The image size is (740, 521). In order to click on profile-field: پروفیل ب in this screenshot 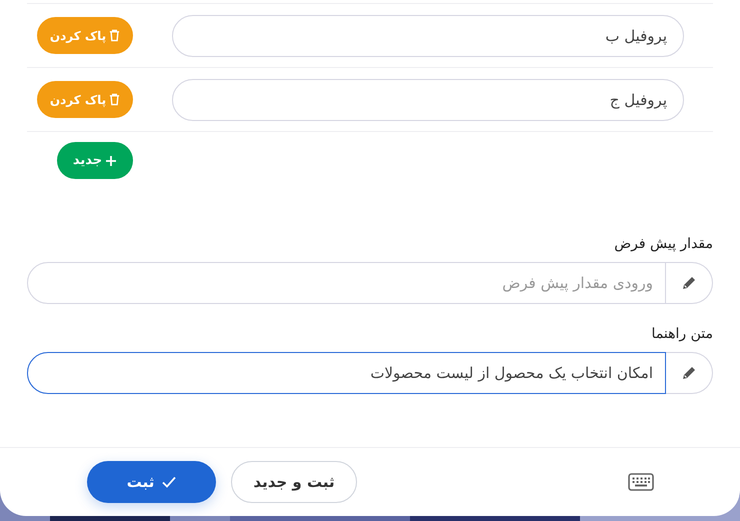, I will do `click(428, 35)`.